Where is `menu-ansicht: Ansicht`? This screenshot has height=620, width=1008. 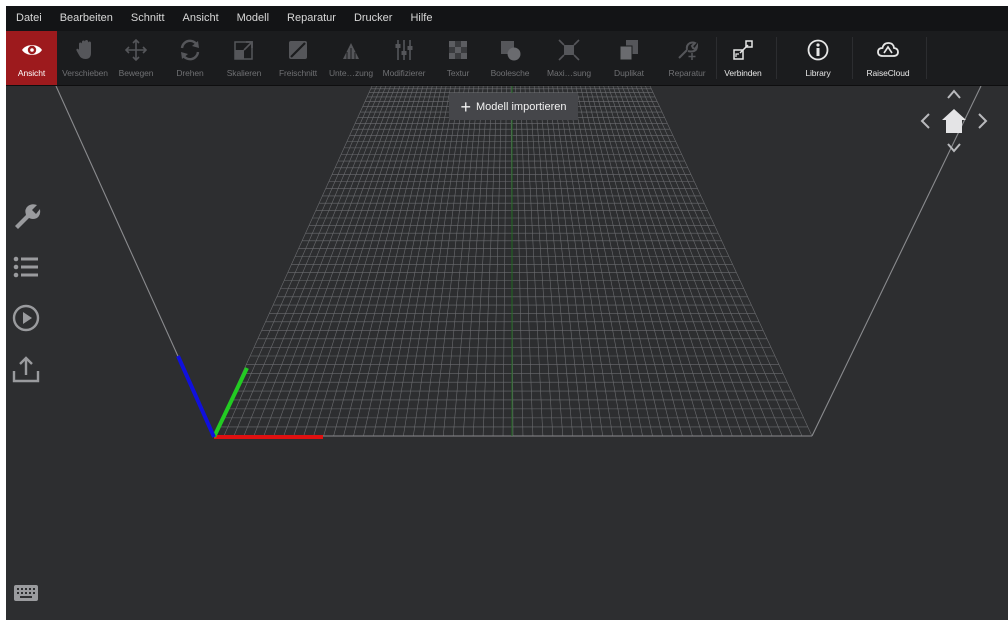 menu-ansicht: Ansicht is located at coordinates (201, 18).